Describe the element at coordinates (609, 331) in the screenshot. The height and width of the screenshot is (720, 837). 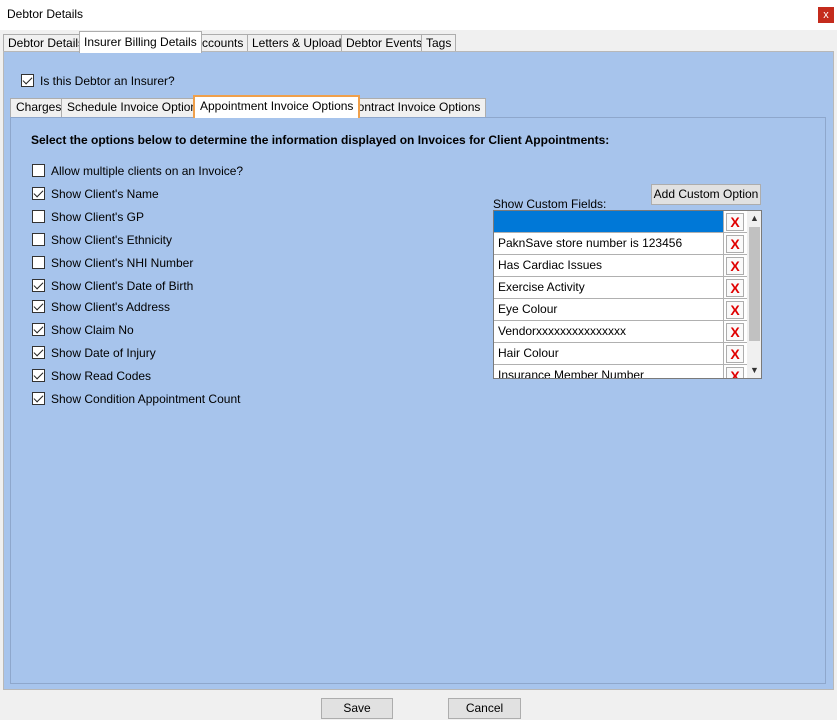
I see `custom-field-value: Vendorxxxxxxxxxxxxxxx` at that location.